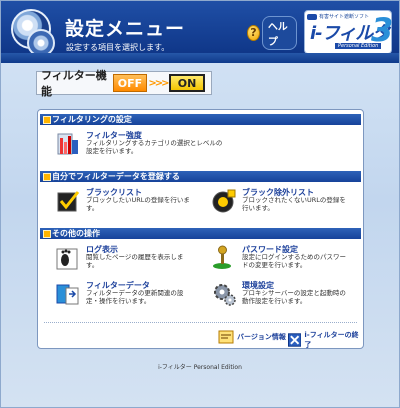 Image resolution: width=400 pixels, height=408 pixels. Describe the element at coordinates (226, 337) in the screenshot. I see `version-info-icon` at that location.